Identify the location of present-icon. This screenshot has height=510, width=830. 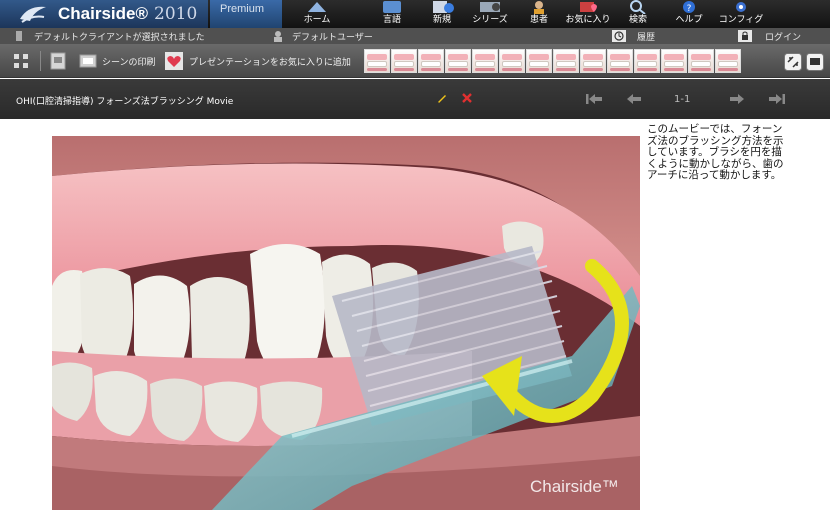
(815, 62).